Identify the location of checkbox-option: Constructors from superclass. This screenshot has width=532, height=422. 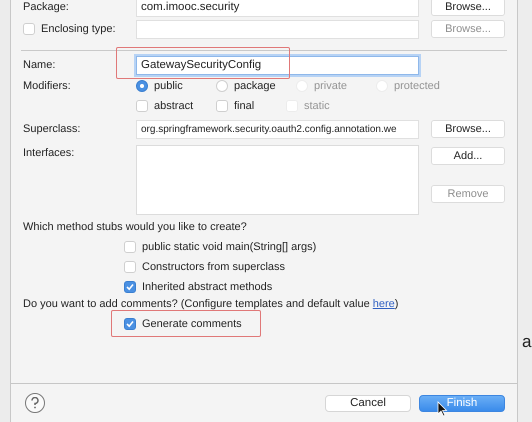
(205, 267).